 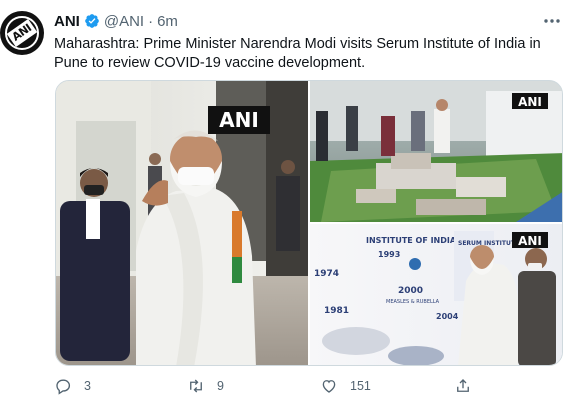 What do you see at coordinates (413, 302) in the screenshot?
I see `svg-text: MEASLES & RUBELLA` at bounding box center [413, 302].